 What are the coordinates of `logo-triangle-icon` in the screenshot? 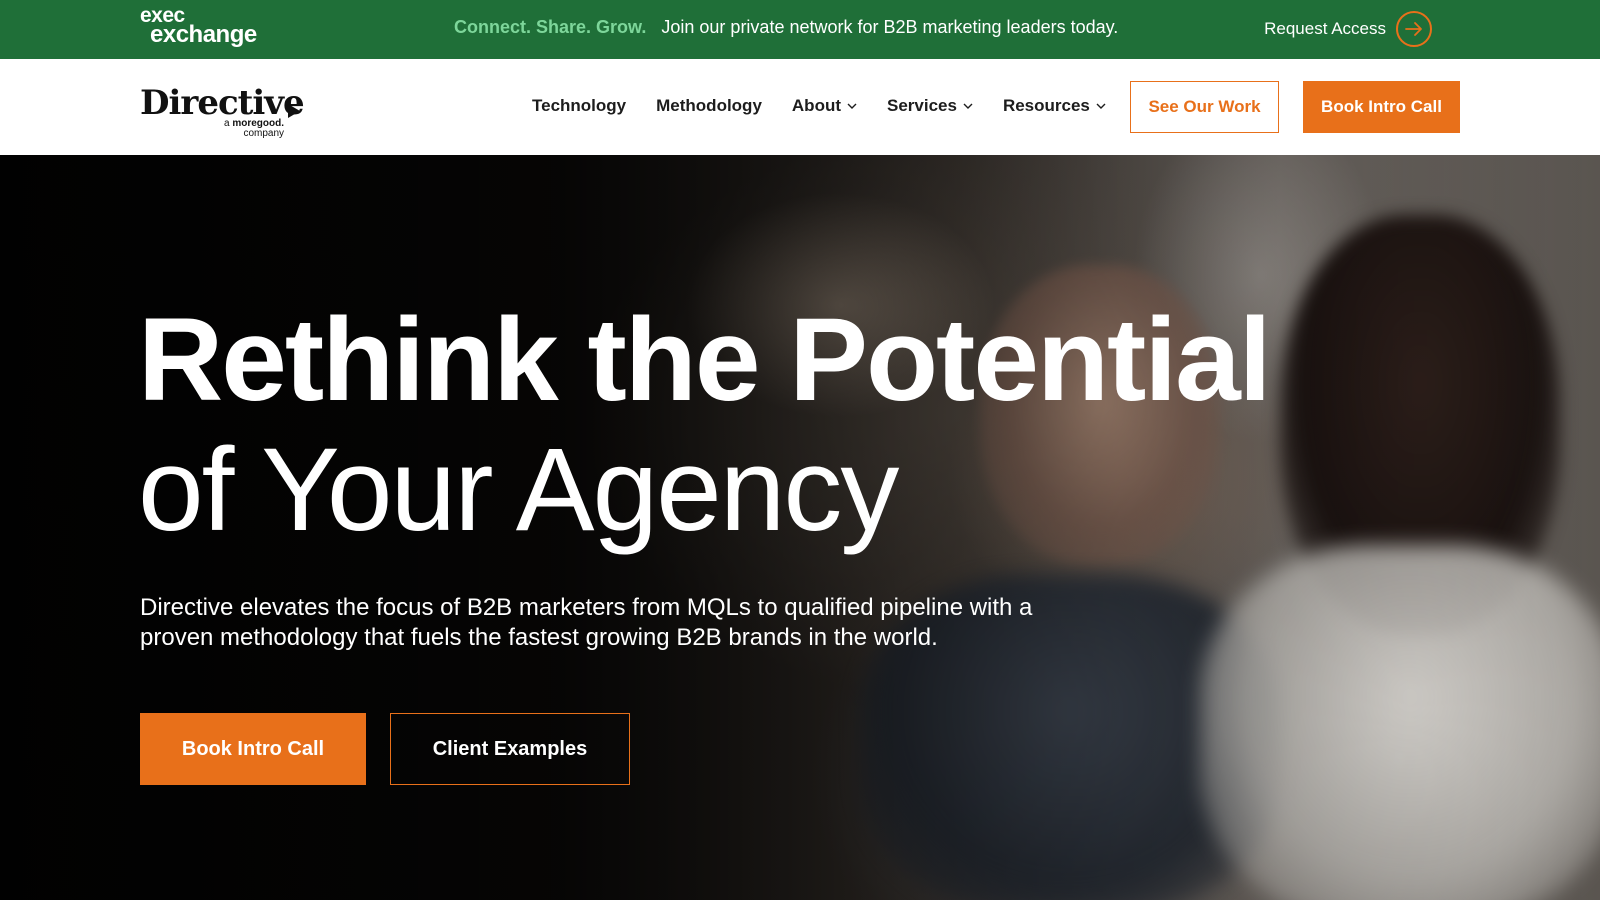 It's located at (294, 111).